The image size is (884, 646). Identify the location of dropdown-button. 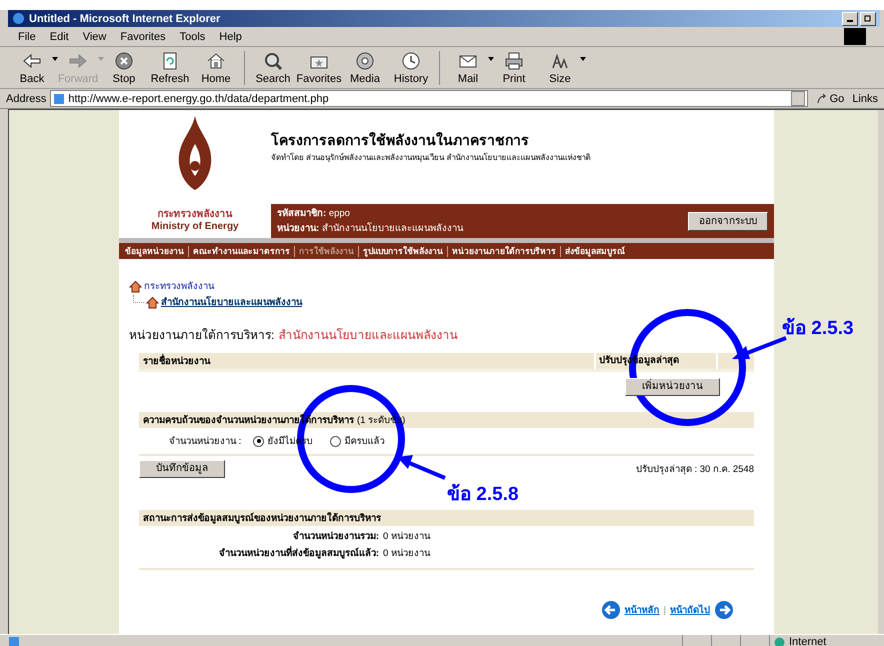
(797, 98).